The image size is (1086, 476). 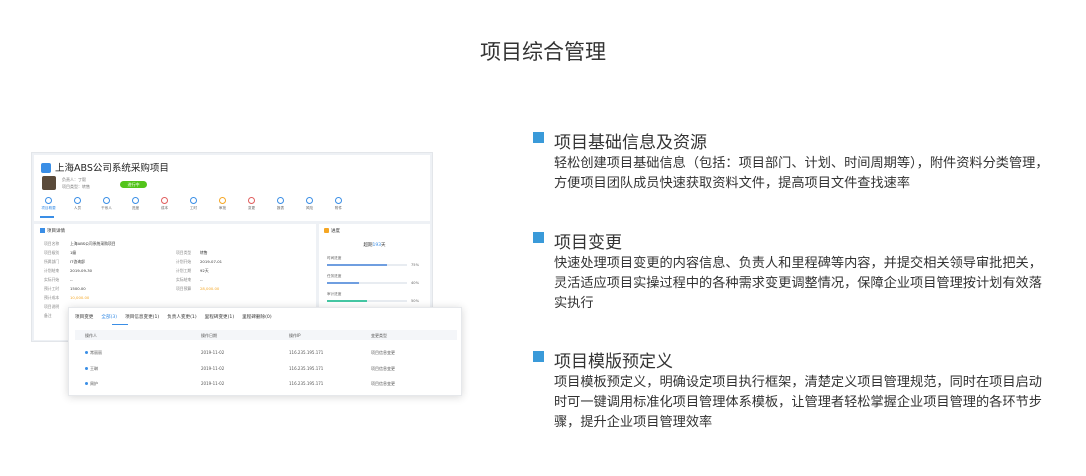 I want to click on task-progress-pct: 40%, so click(x=415, y=283).